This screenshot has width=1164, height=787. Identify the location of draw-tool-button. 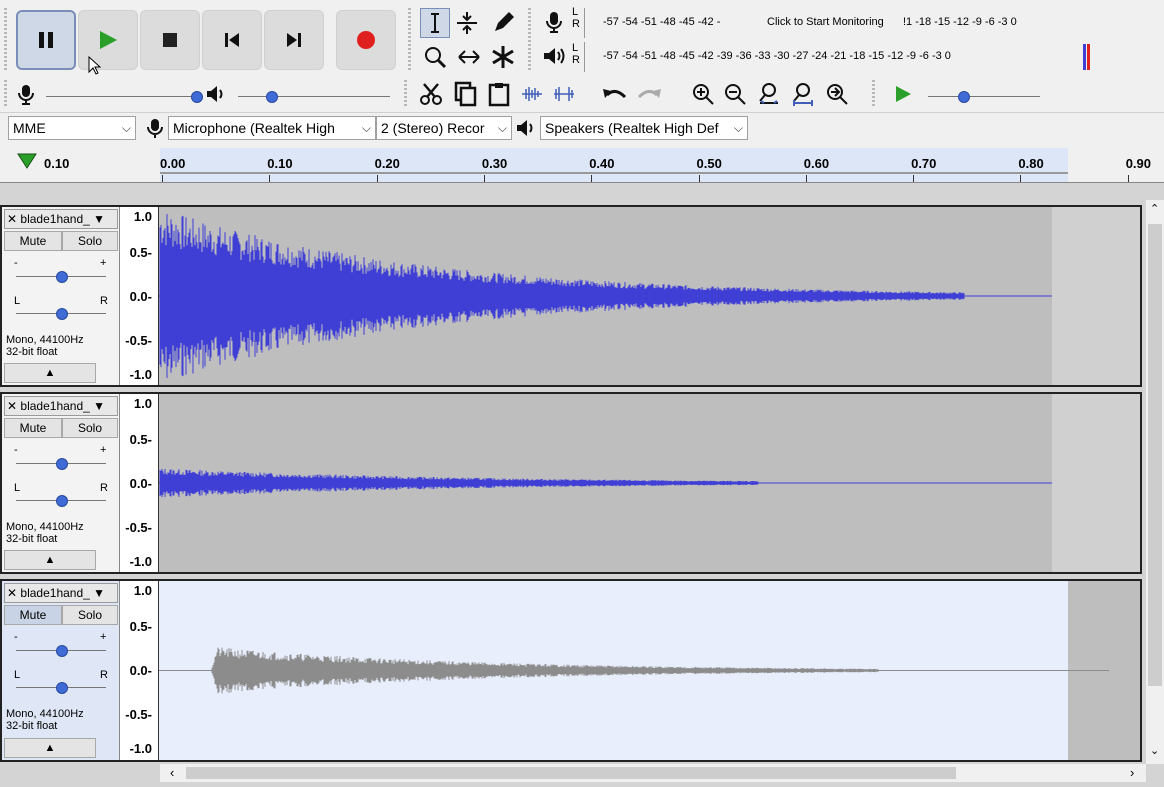
(503, 23).